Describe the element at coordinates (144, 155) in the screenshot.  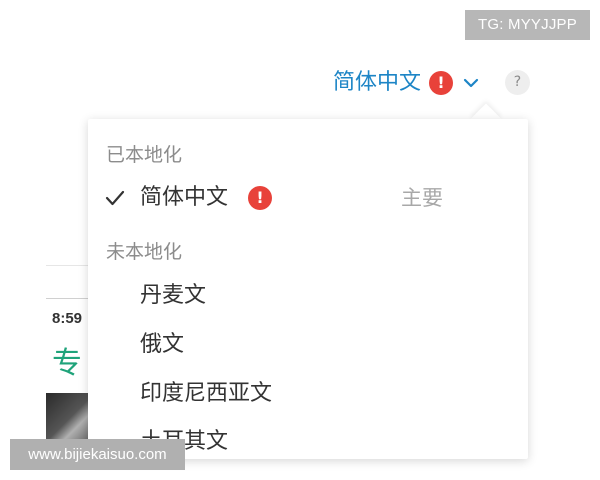
I see `localized-heading: 已本地化` at that location.